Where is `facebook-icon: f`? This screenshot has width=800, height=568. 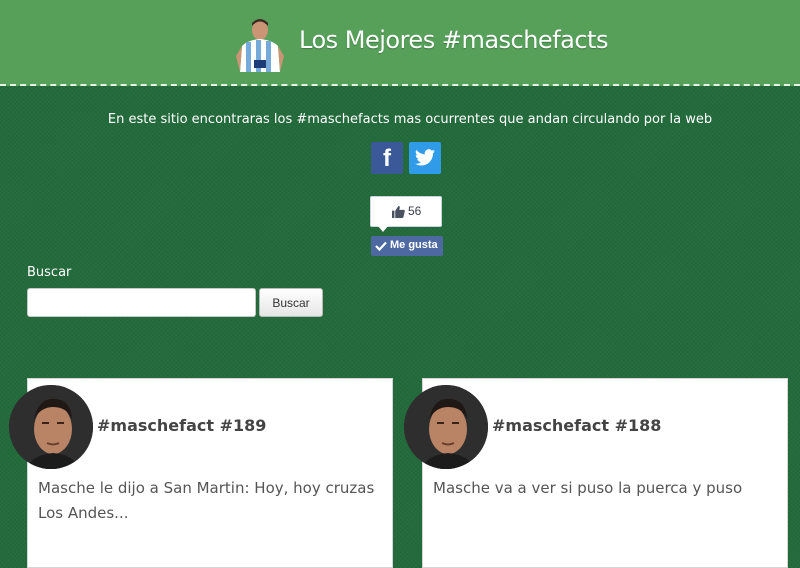
facebook-icon: f is located at coordinates (387, 158).